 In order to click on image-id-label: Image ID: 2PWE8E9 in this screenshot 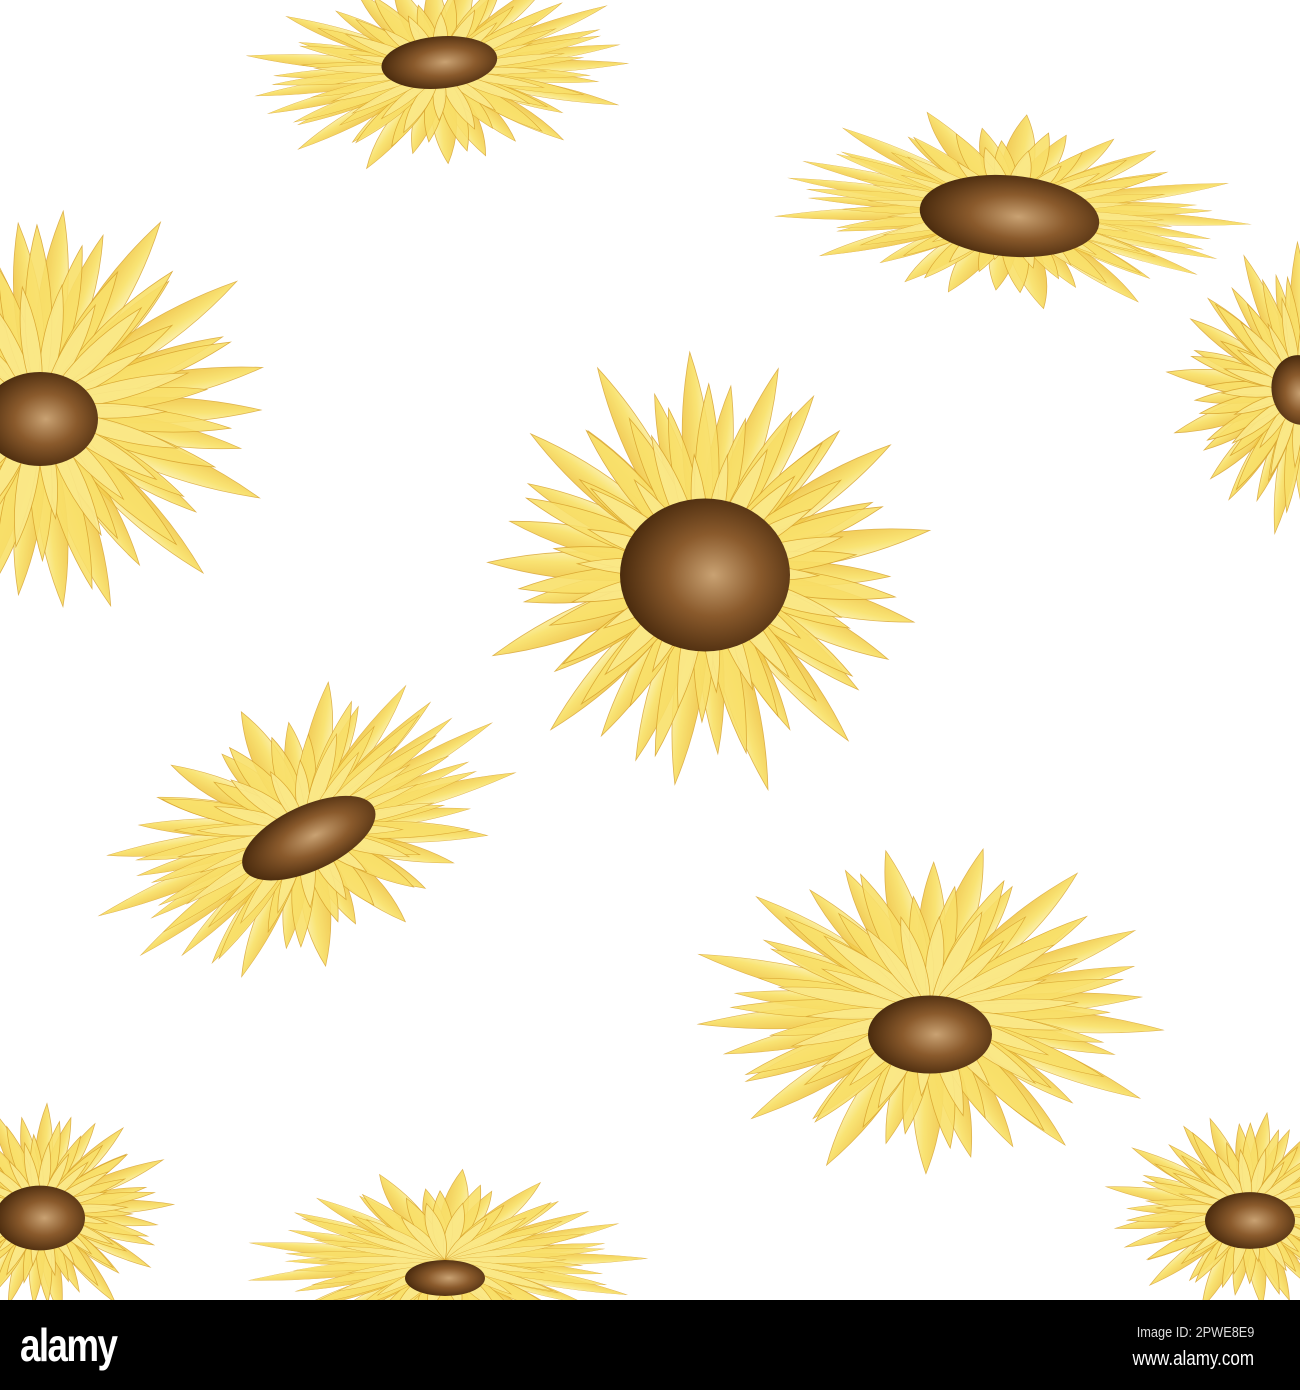, I will do `click(1195, 1332)`.